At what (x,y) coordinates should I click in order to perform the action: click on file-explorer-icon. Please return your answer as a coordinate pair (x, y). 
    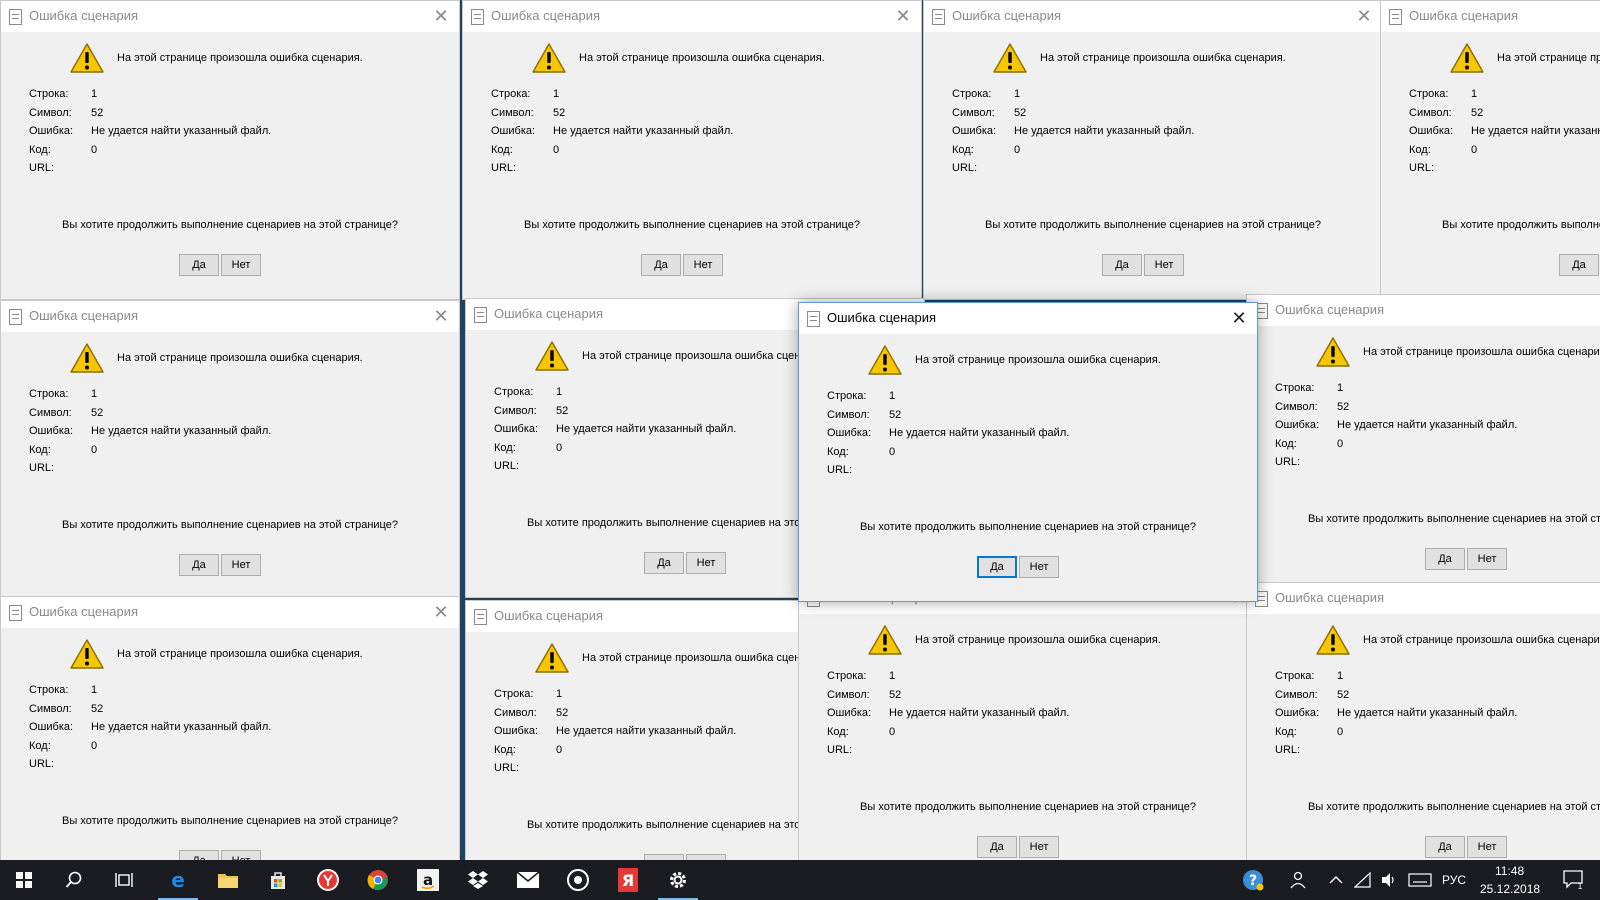
    Looking at the image, I should click on (228, 880).